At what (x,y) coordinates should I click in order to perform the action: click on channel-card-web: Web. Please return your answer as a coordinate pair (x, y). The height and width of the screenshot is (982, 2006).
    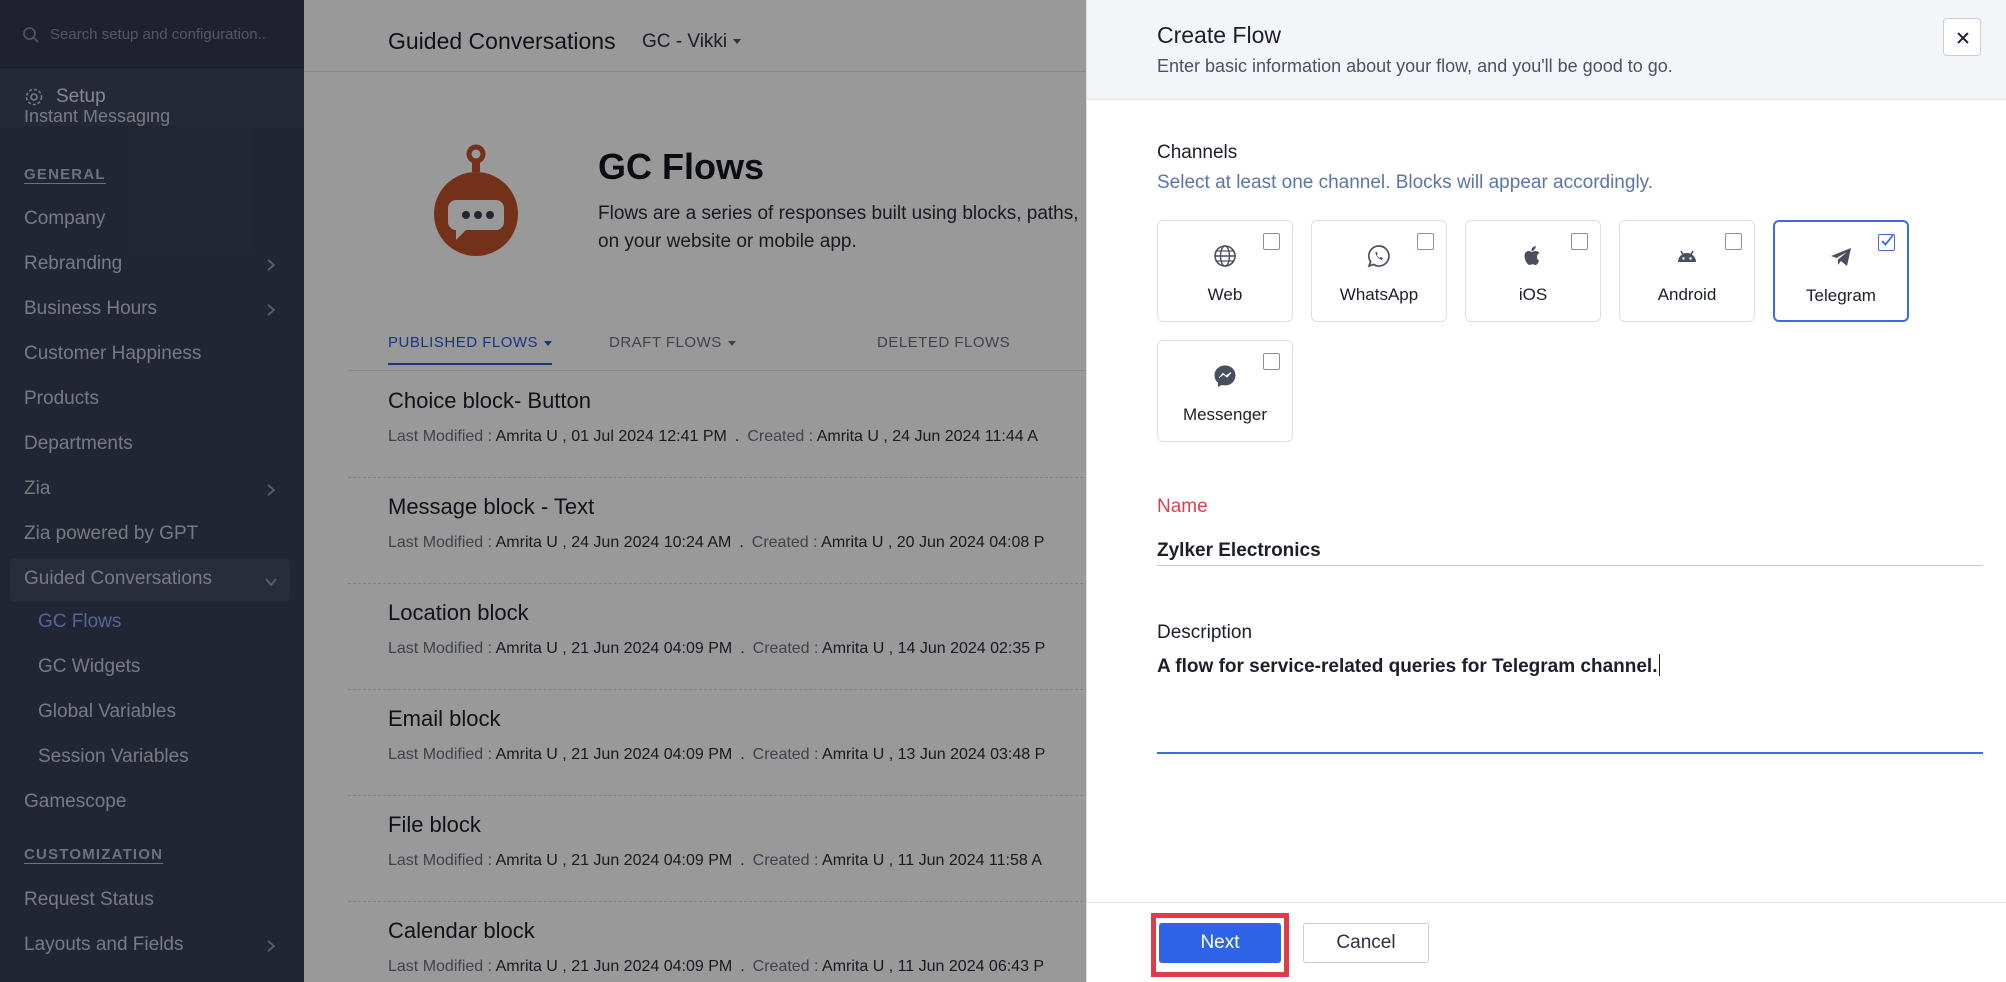
    Looking at the image, I should click on (1225, 271).